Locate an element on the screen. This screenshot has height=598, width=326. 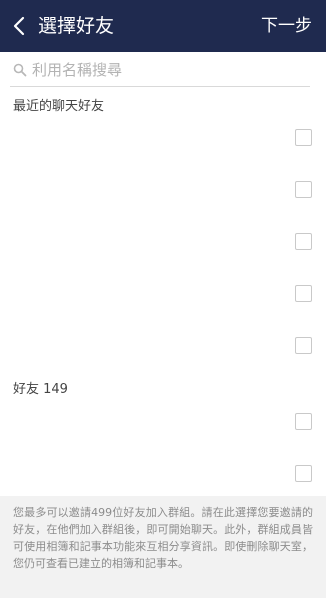
back-button is located at coordinates (19, 26).